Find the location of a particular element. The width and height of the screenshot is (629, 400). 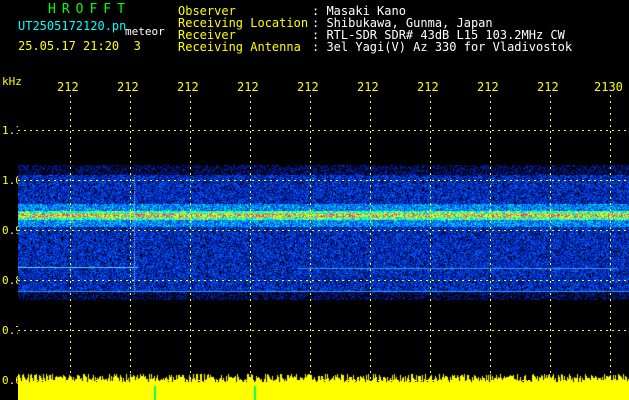

file-name: UT2505172120.pn is located at coordinates (72, 26).